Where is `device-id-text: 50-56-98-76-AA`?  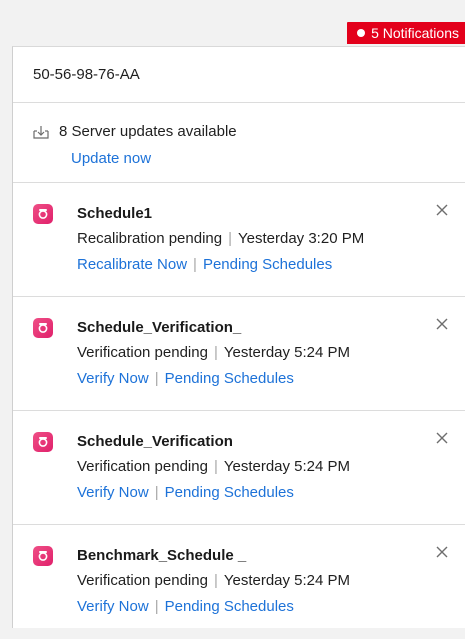 device-id-text: 50-56-98-76-AA is located at coordinates (86, 74).